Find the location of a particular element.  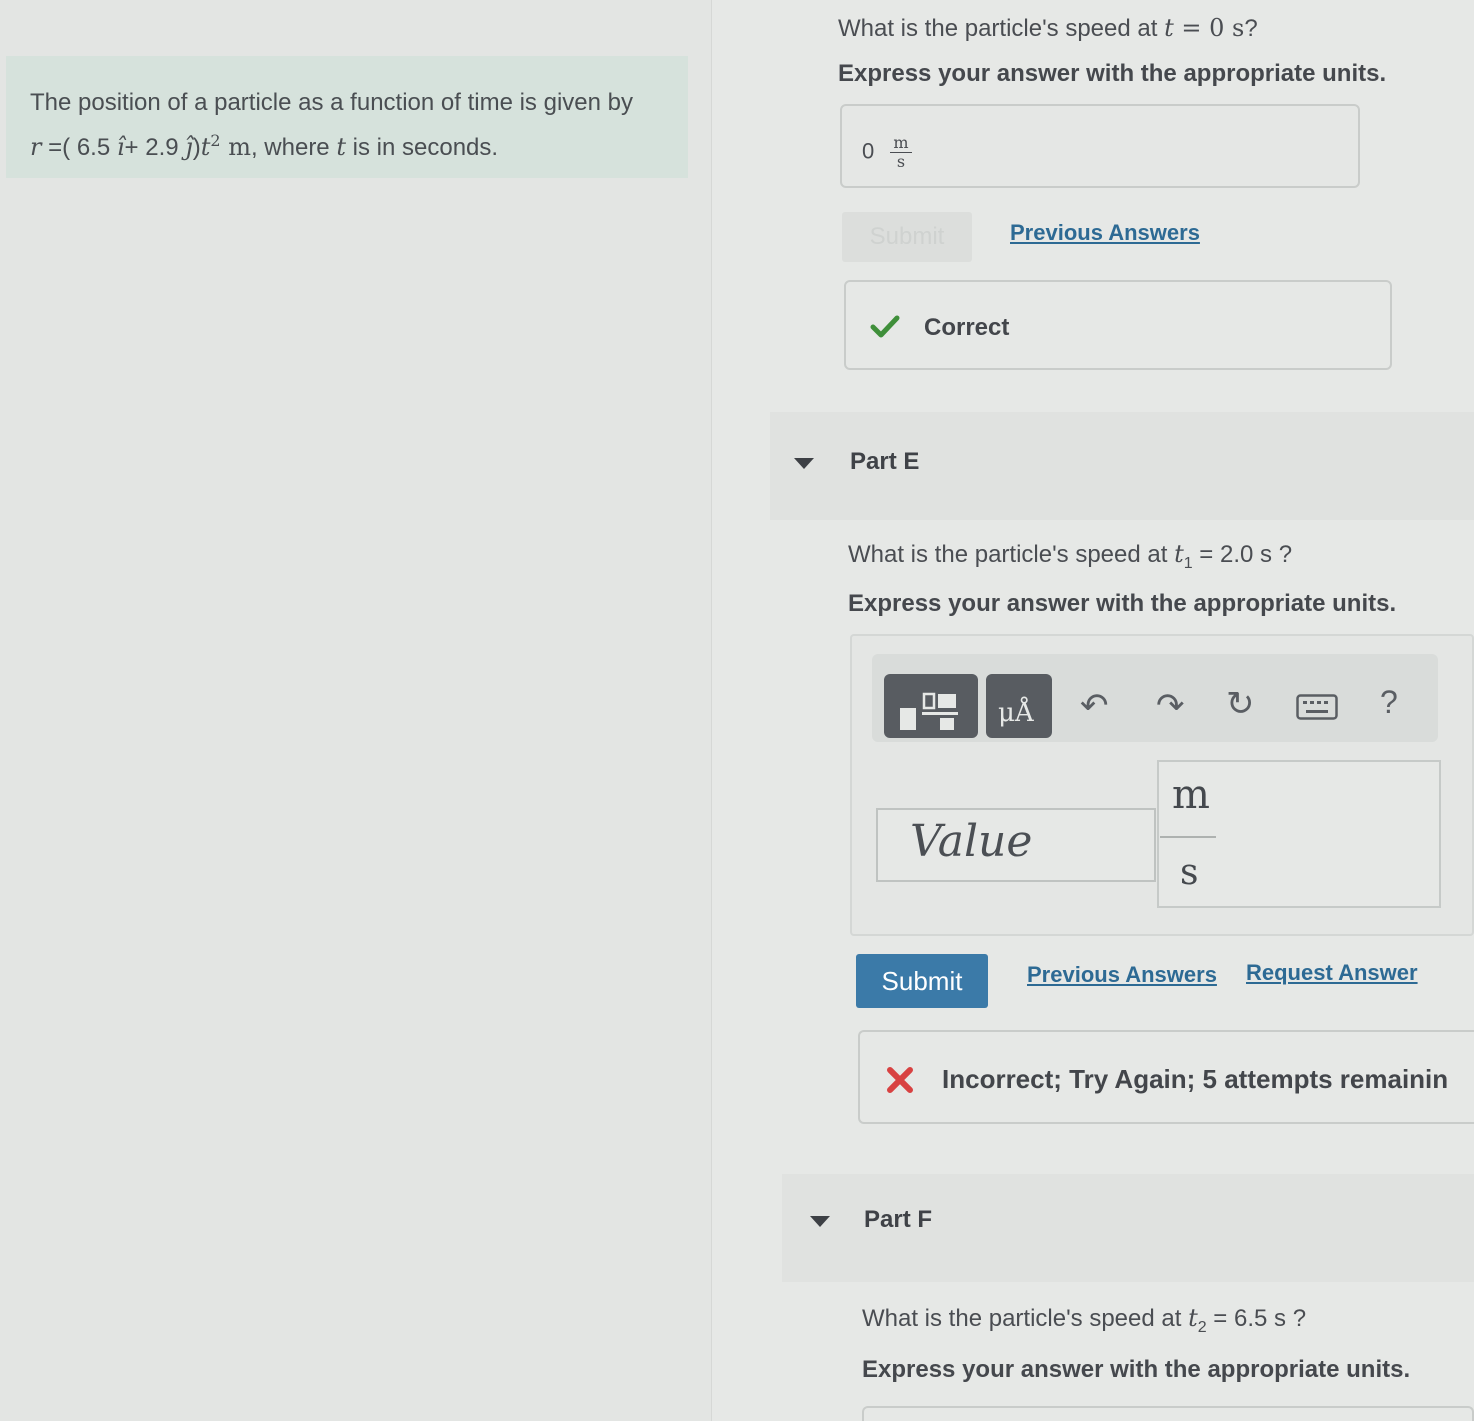

redo-icon: ↷ is located at coordinates (1170, 706).